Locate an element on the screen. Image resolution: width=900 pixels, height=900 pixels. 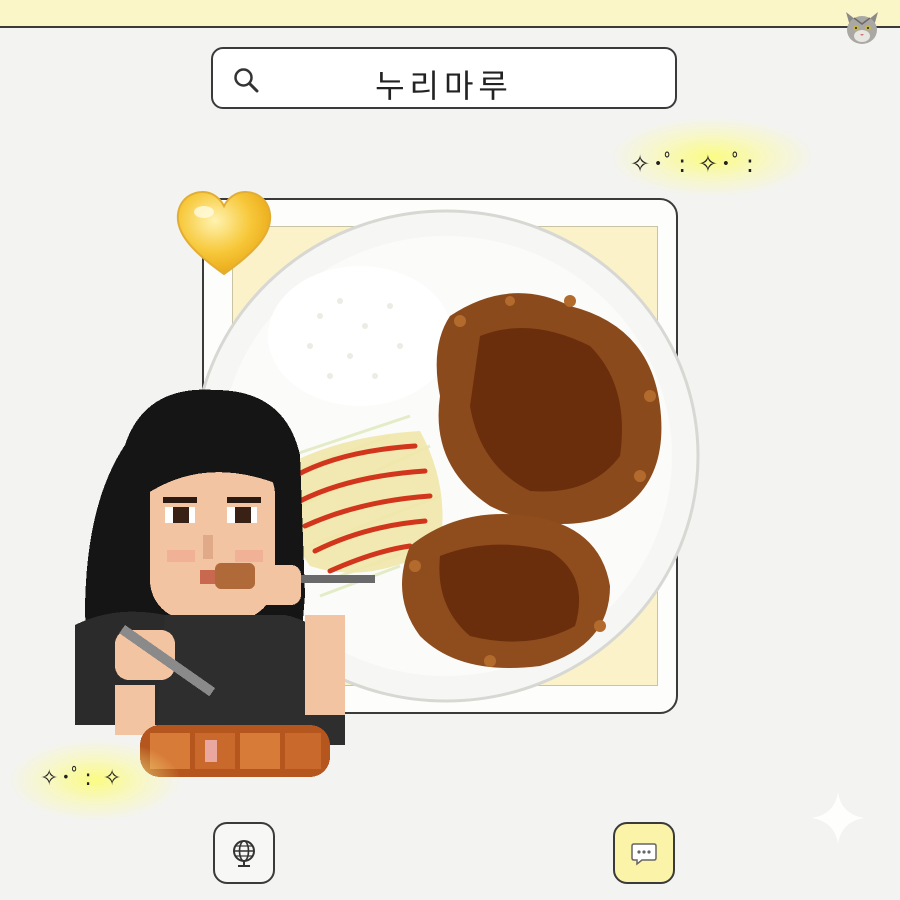
chat-button is located at coordinates (644, 853).